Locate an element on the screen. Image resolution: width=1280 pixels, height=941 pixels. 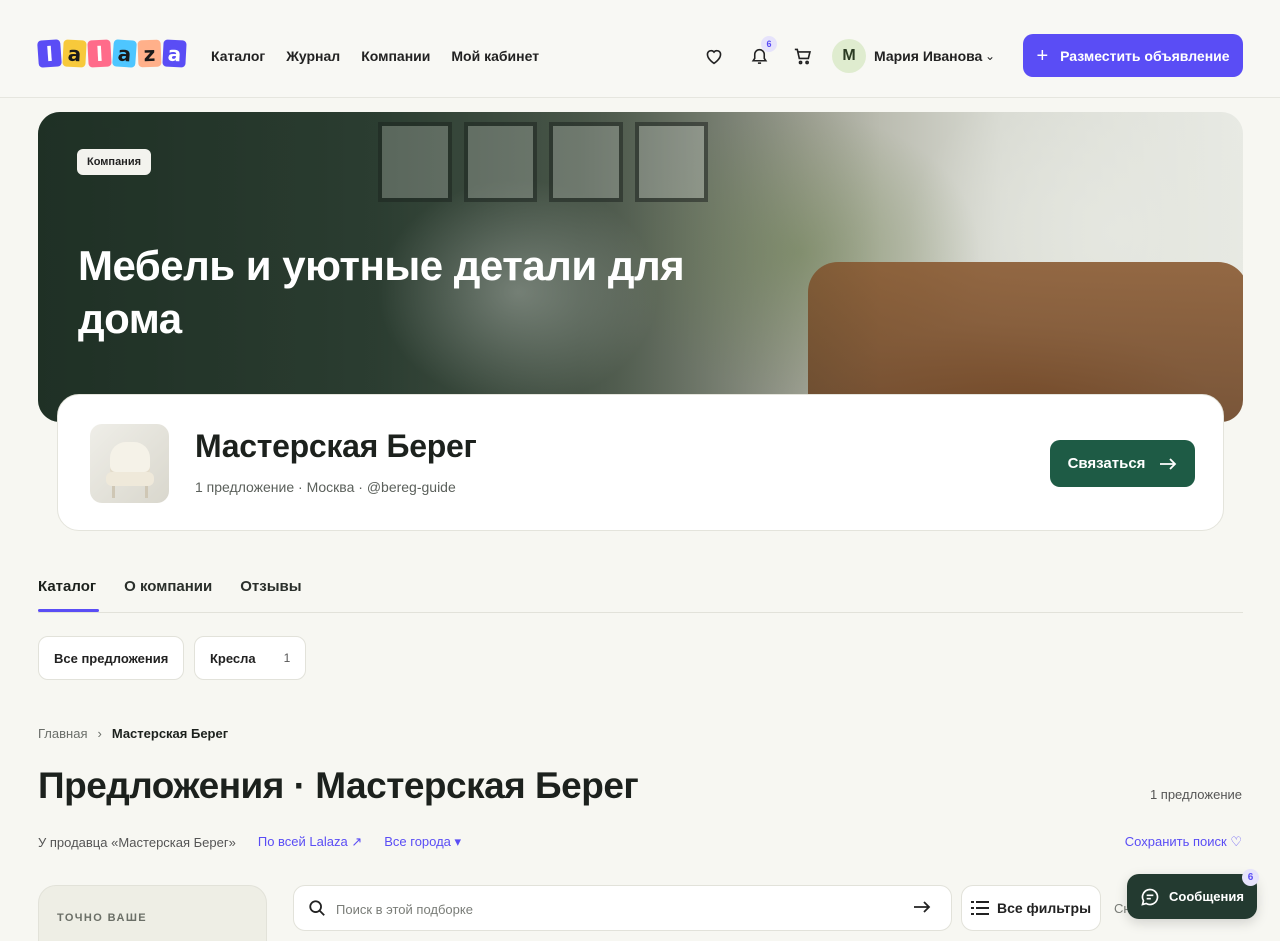
company-meta: 1 предложение · Москва · @bereg-guide is located at coordinates (325, 487).